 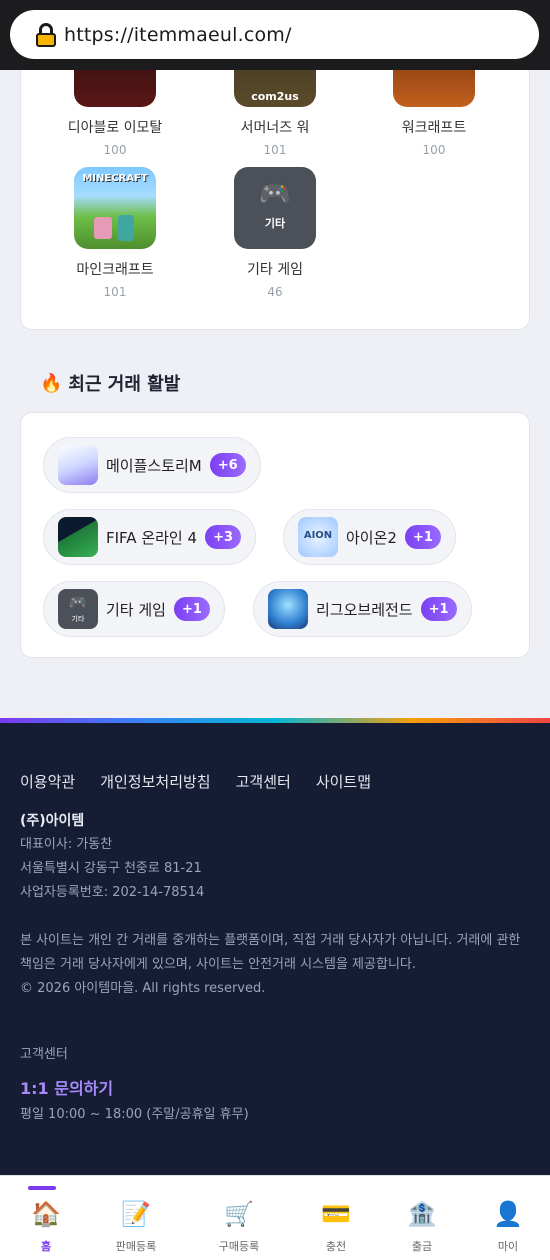 I want to click on minecraft-logo: MINECRAFT, so click(x=115, y=178).